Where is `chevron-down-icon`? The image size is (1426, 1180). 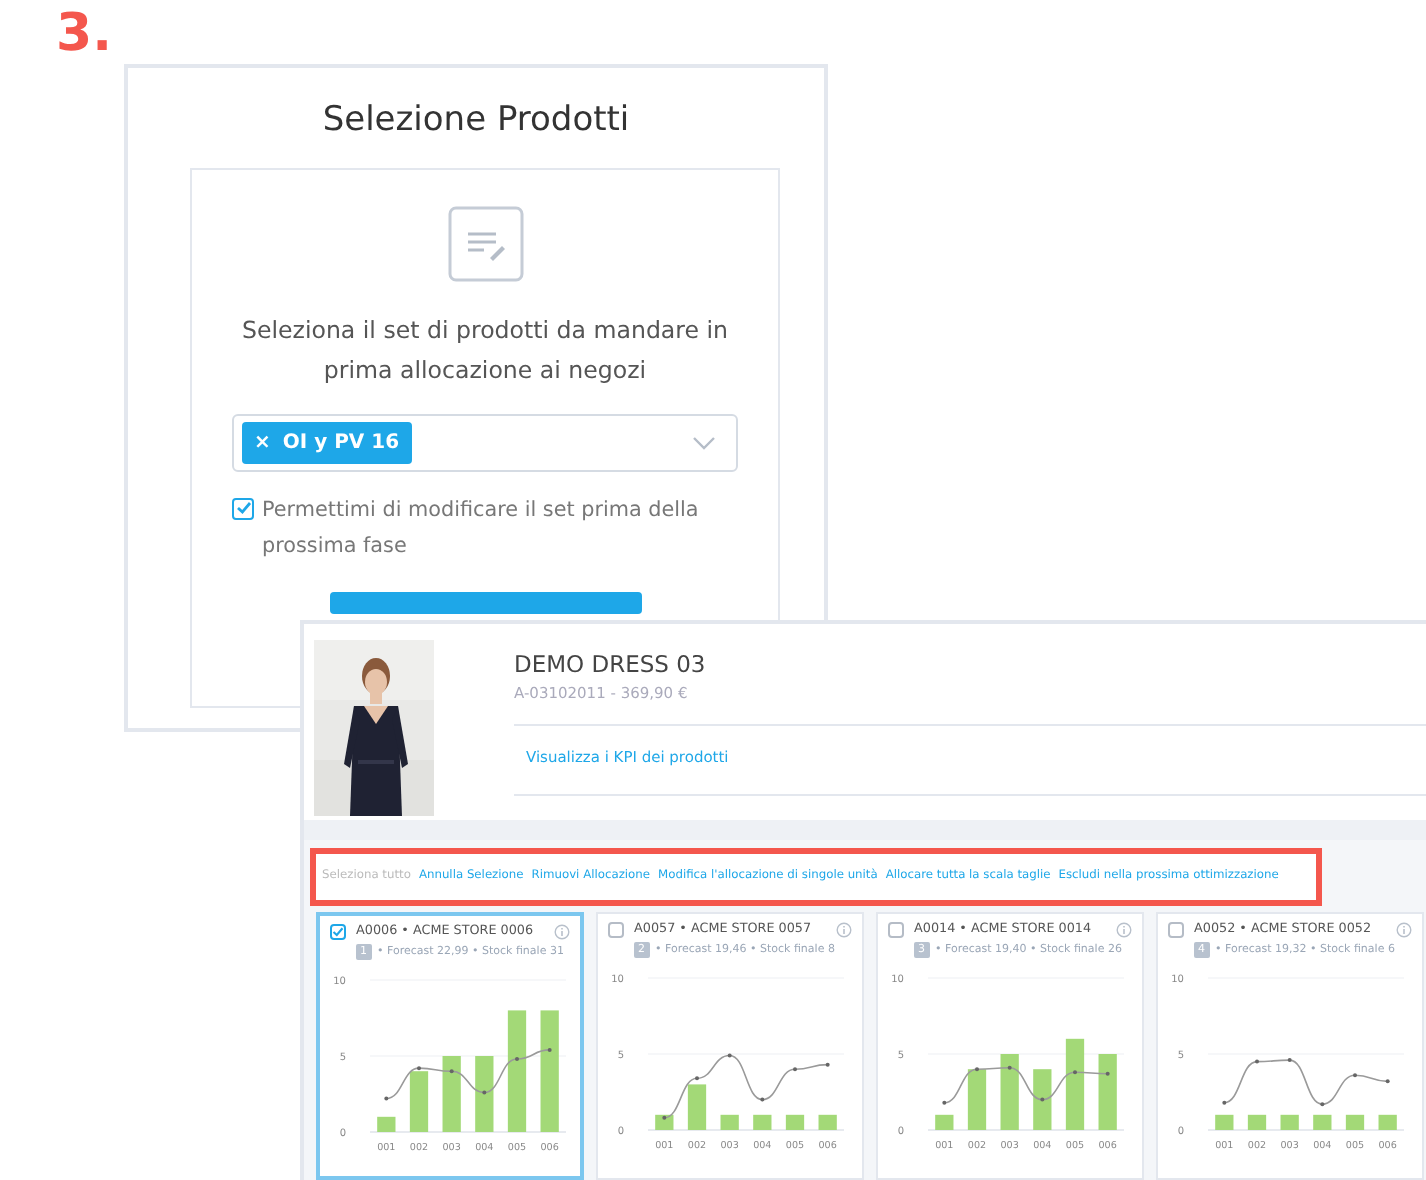
chevron-down-icon is located at coordinates (704, 442).